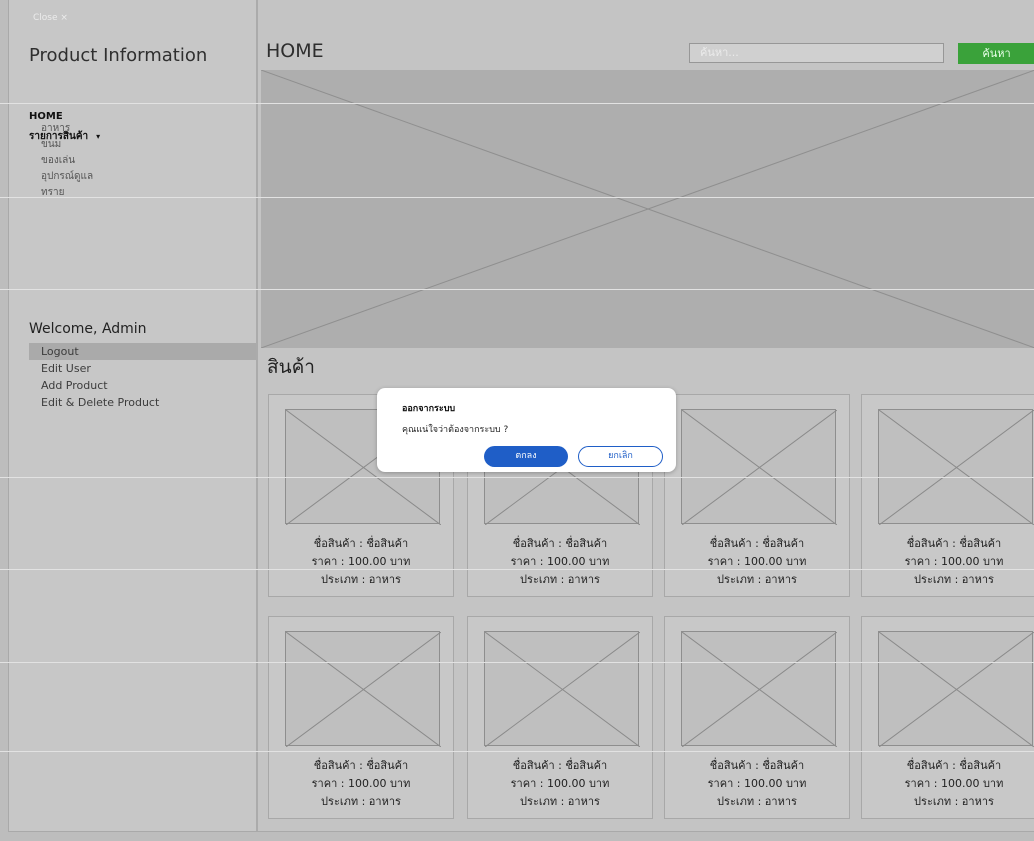 Image resolution: width=1034 pixels, height=841 pixels. What do you see at coordinates (88, 329) in the screenshot?
I see `welcome-text: Welcome, Admin` at bounding box center [88, 329].